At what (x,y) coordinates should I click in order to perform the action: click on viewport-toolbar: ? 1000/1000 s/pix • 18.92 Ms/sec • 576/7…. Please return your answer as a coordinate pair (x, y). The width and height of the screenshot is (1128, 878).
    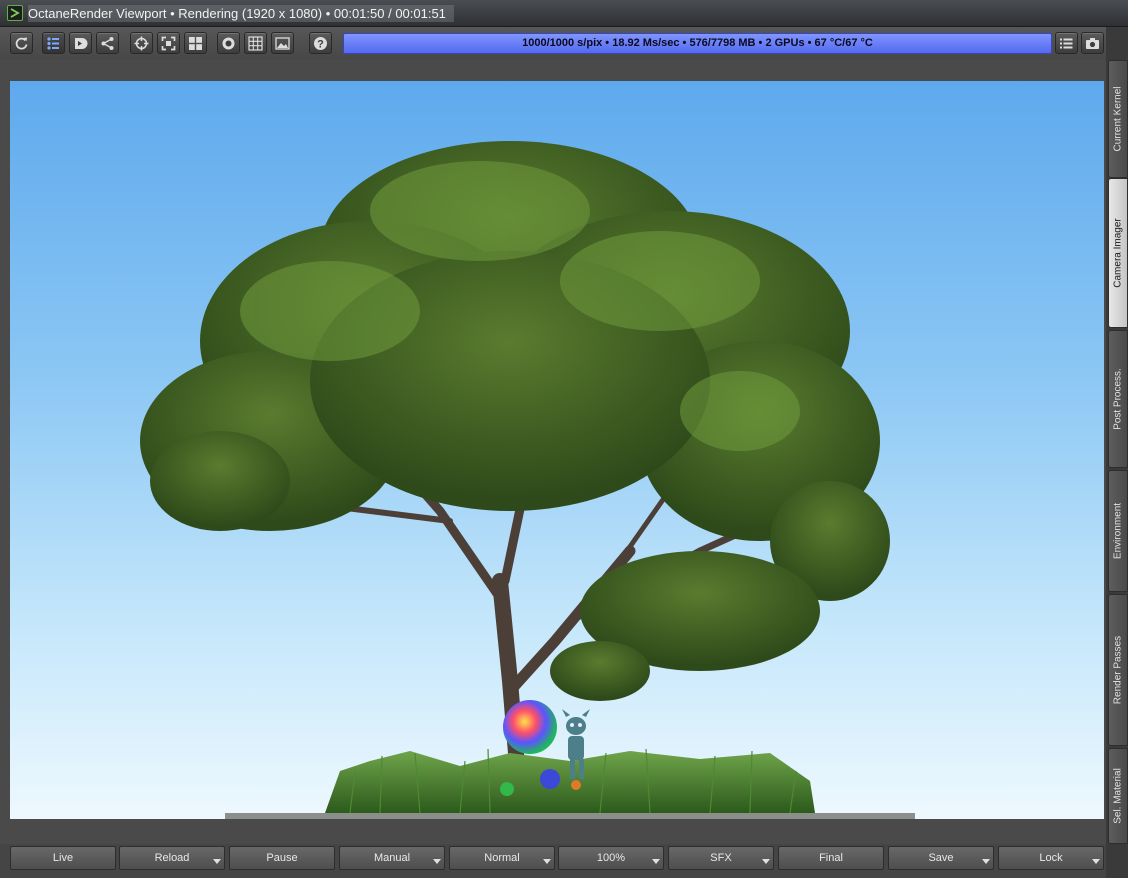
    Looking at the image, I should click on (553, 43).